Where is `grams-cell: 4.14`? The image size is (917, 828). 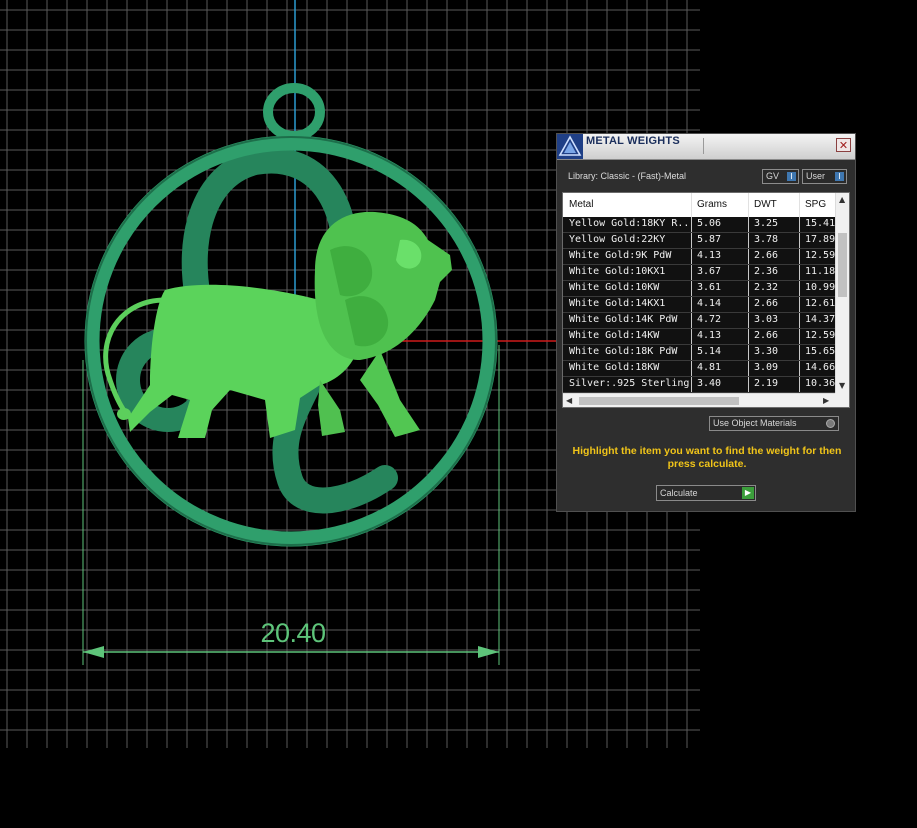
grams-cell: 4.14 is located at coordinates (709, 303).